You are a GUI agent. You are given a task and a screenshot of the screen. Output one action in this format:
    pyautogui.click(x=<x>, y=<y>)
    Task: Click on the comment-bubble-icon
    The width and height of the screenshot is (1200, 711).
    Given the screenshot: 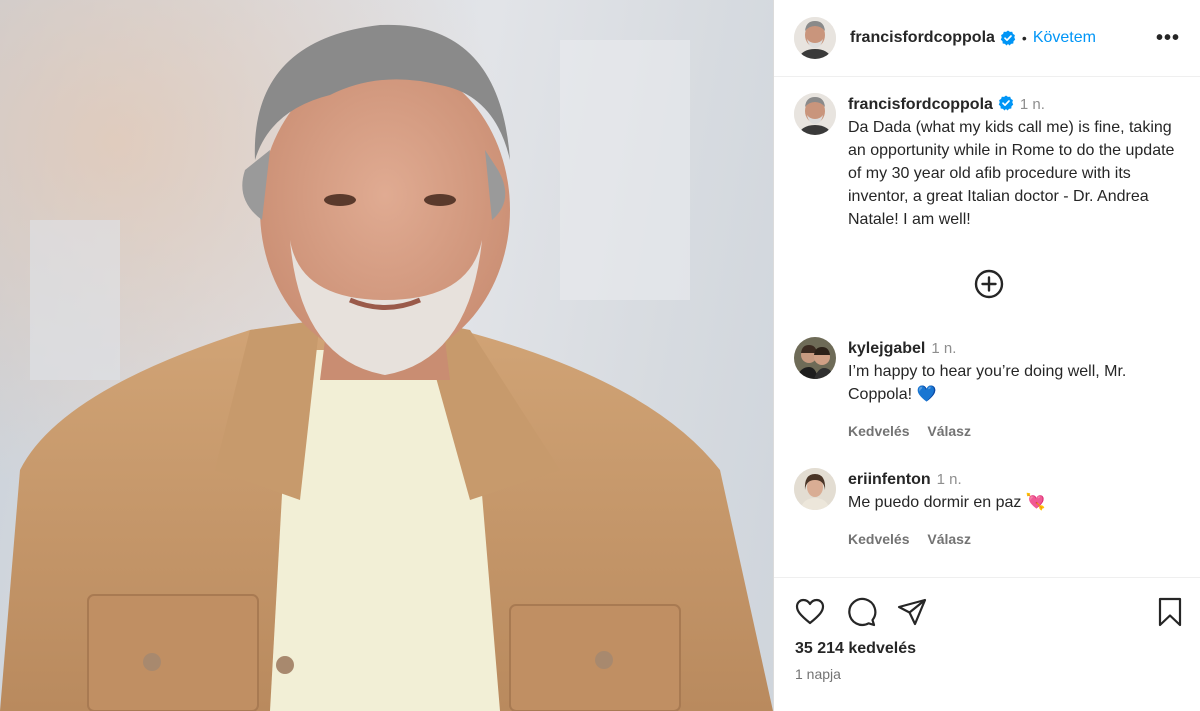 What is the action you would take?
    pyautogui.click(x=861, y=612)
    